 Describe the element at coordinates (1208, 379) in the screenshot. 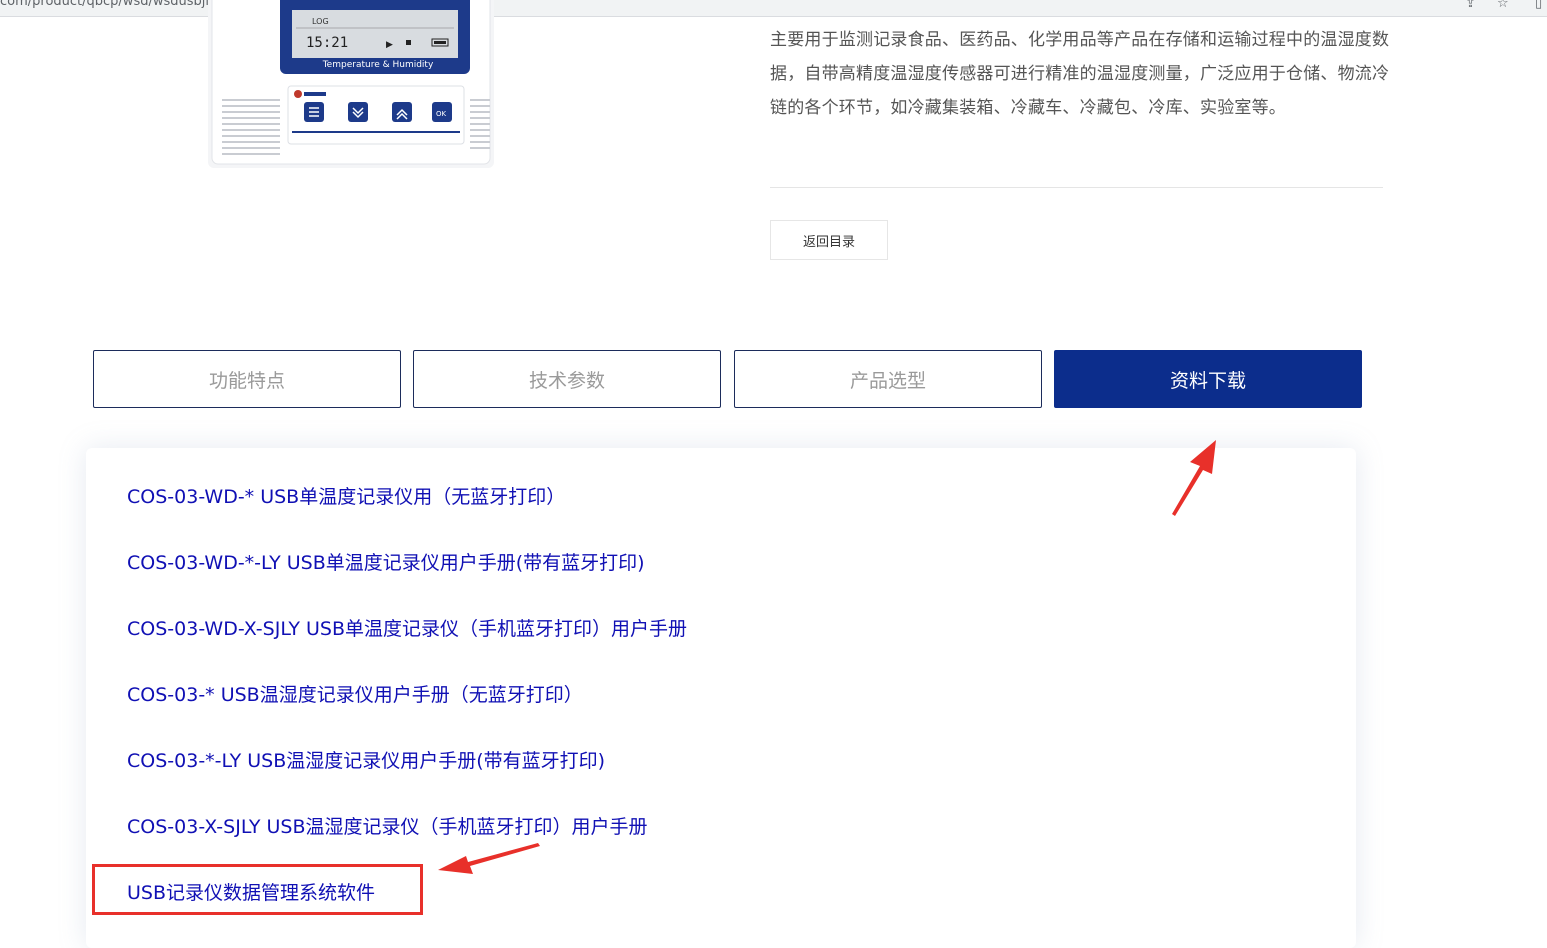

I see `tab-downloads: 资料下载` at that location.